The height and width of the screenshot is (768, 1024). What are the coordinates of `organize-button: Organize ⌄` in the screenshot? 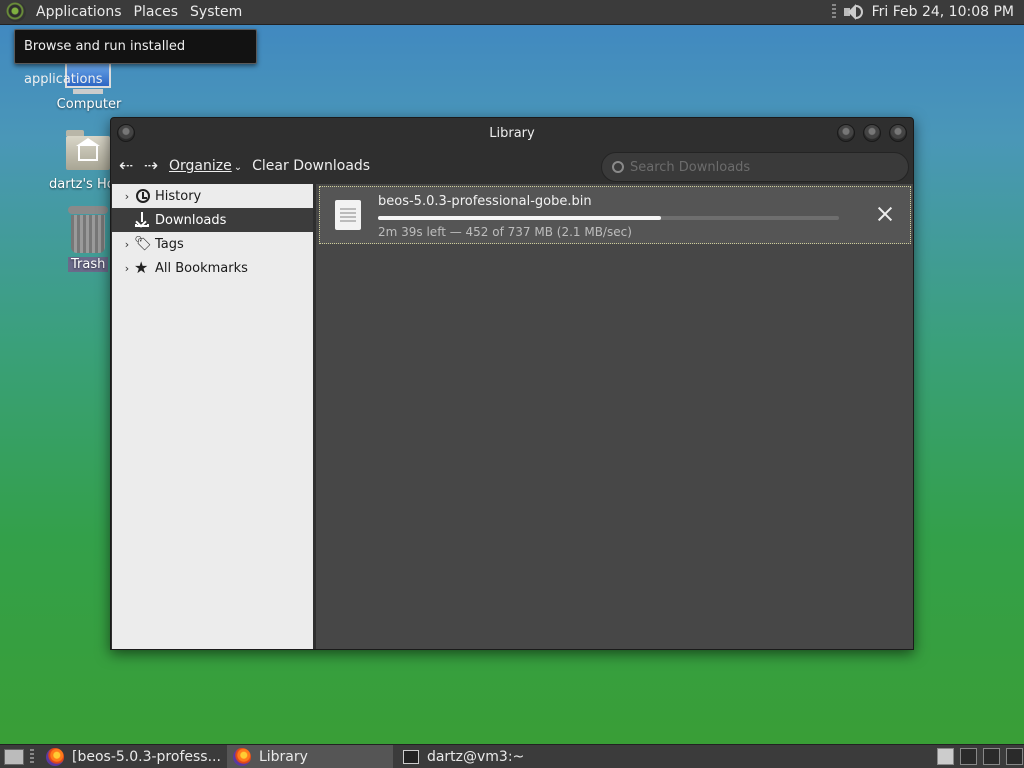 It's located at (205, 166).